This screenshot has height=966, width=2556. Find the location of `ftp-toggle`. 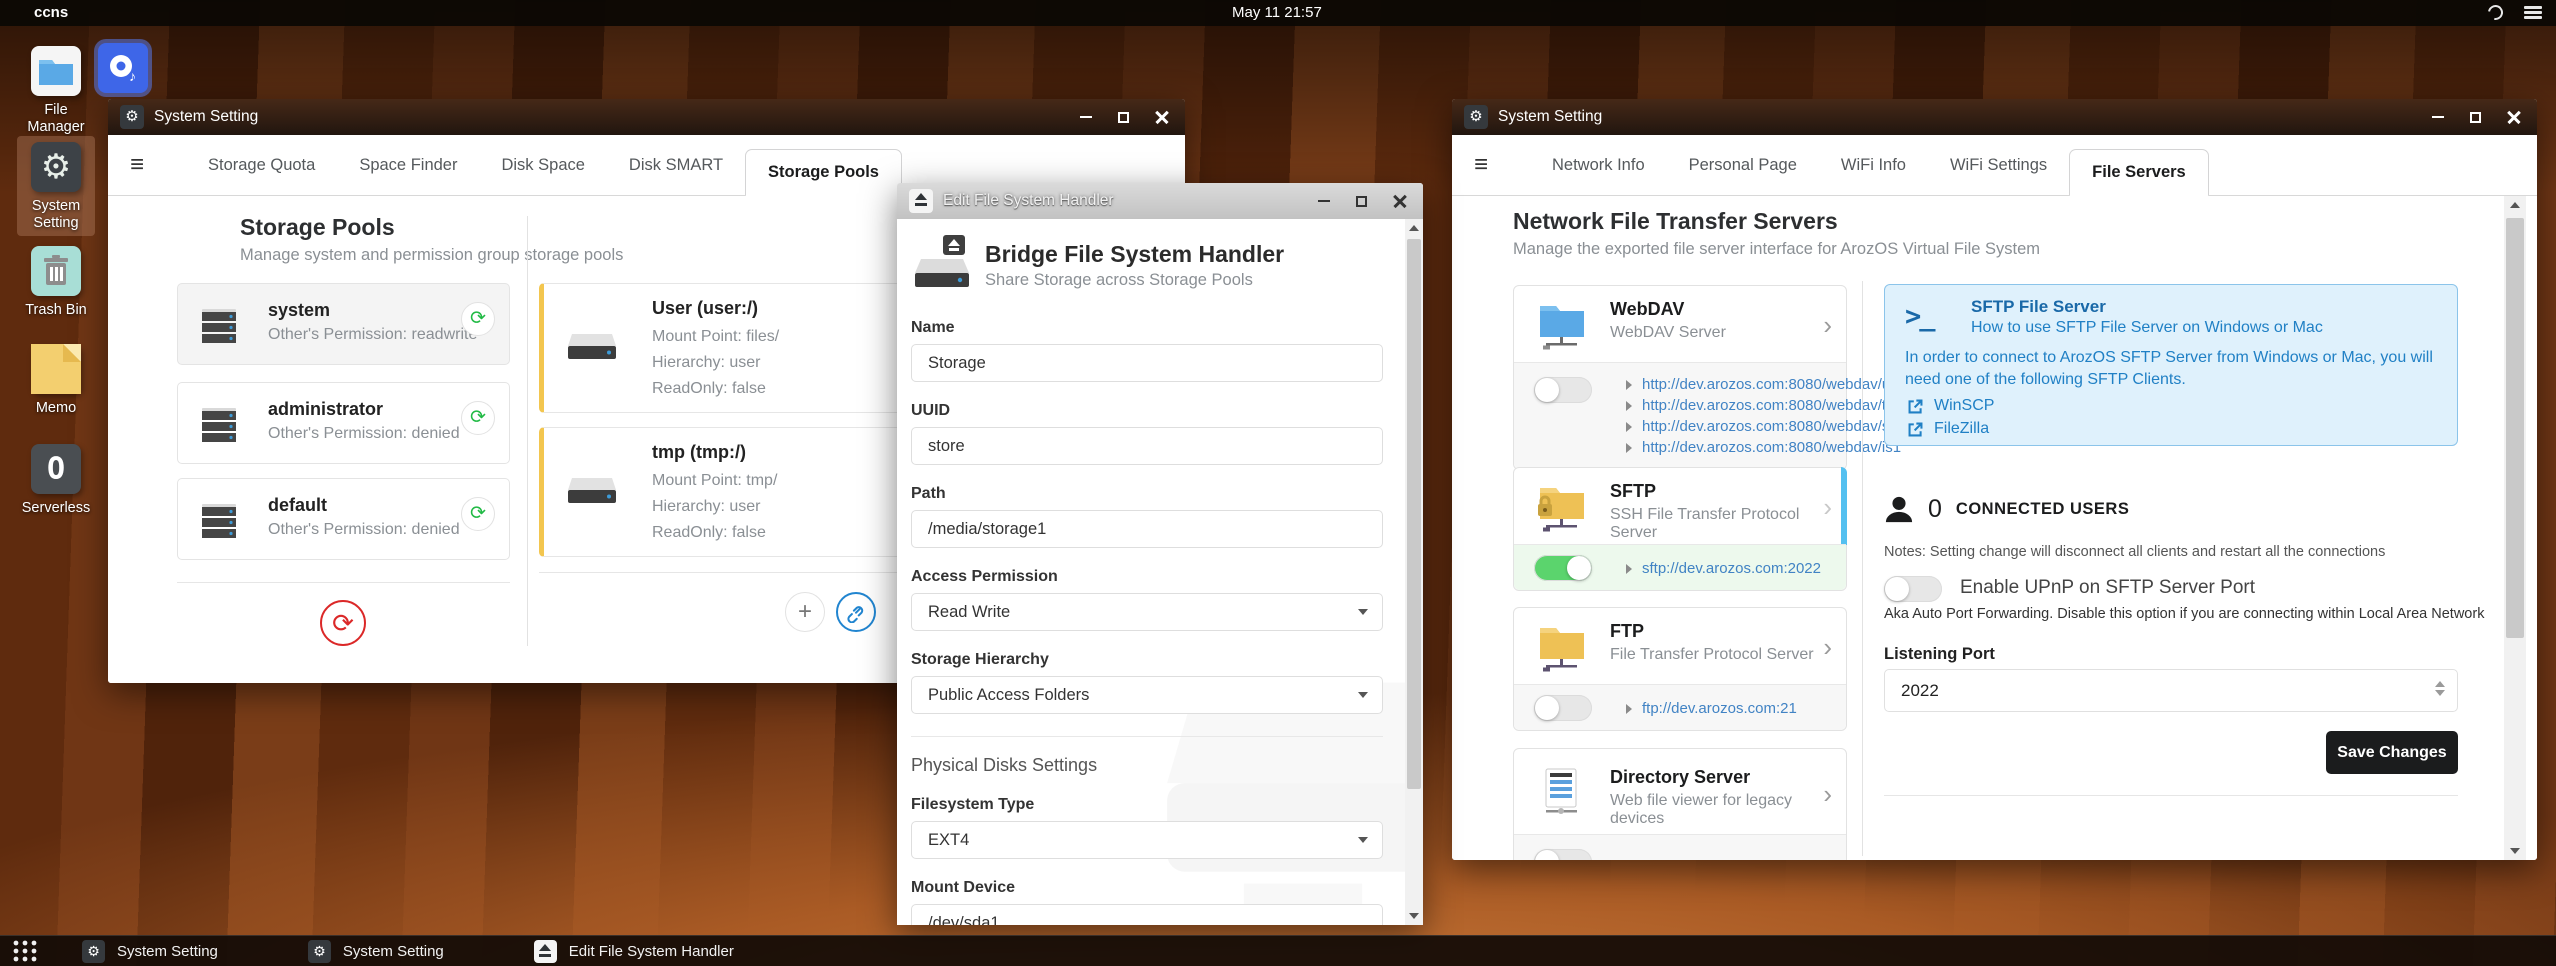

ftp-toggle is located at coordinates (1563, 707).